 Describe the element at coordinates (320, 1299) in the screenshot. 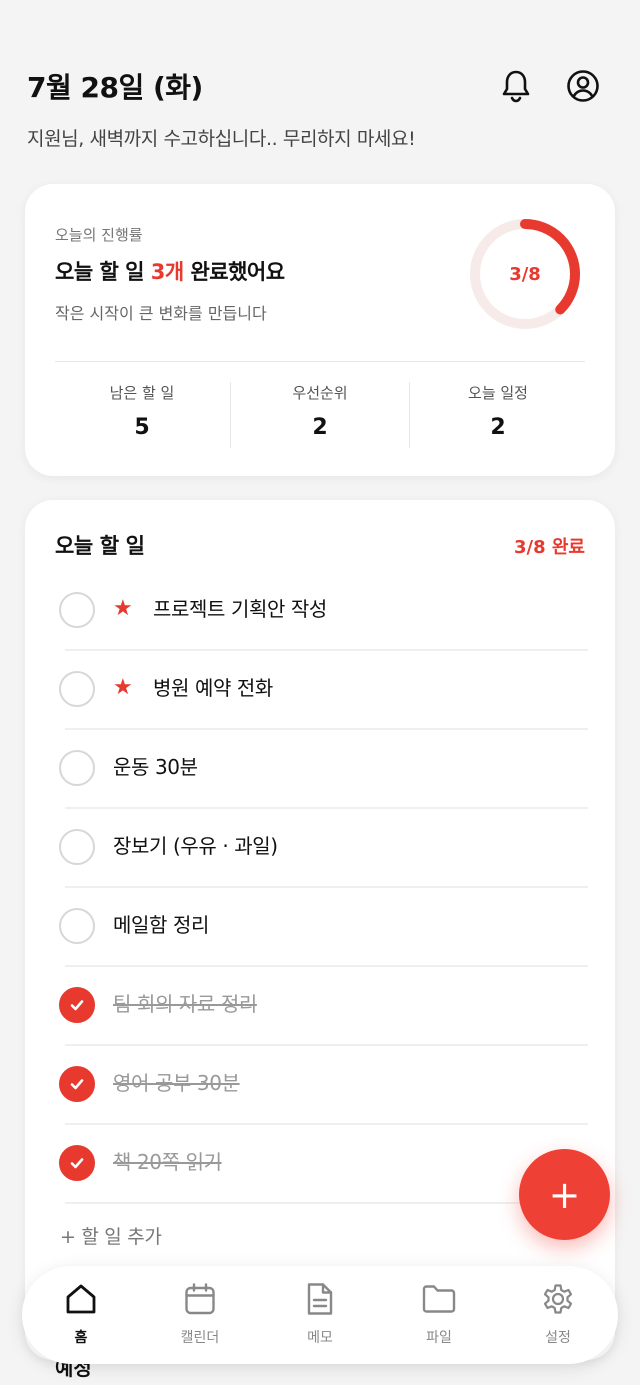

I see `memo-icon` at that location.